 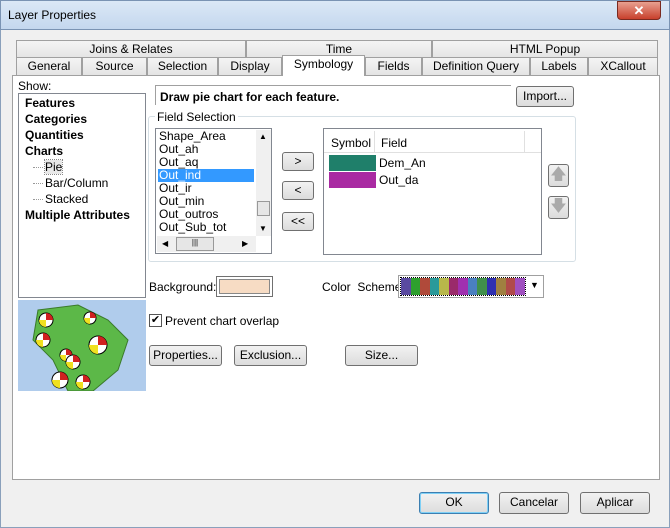 What do you see at coordinates (263, 183) in the screenshot?
I see `vertical-scrollbar: ▲ ▼` at bounding box center [263, 183].